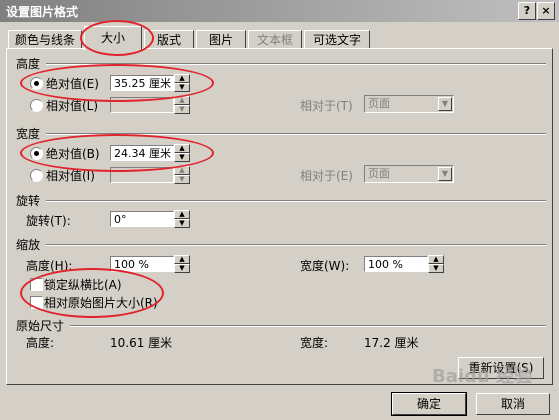  I want to click on scale-height-label: 高度(H):, so click(49, 266).